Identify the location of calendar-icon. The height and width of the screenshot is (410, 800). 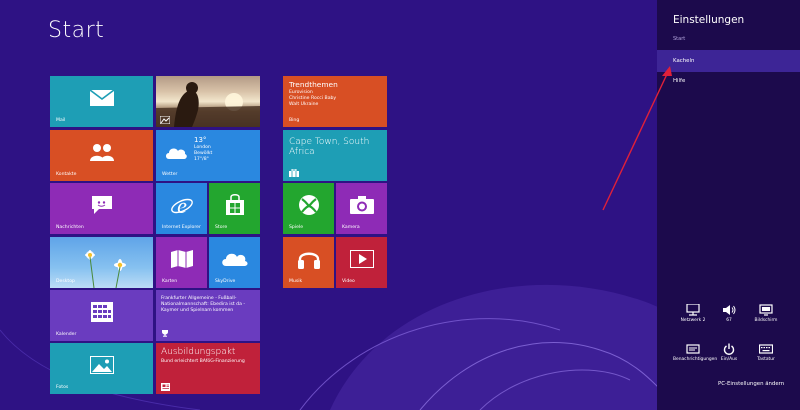
(101, 311).